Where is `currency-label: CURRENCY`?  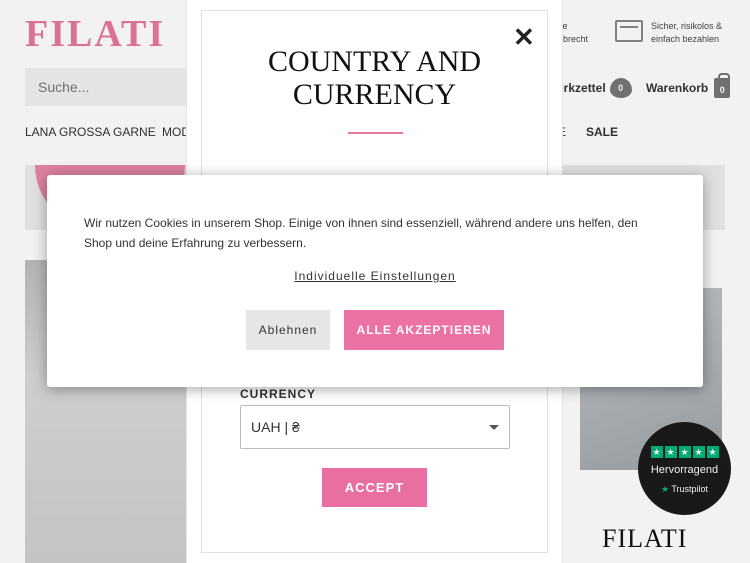
currency-label: CURRENCY is located at coordinates (278, 394).